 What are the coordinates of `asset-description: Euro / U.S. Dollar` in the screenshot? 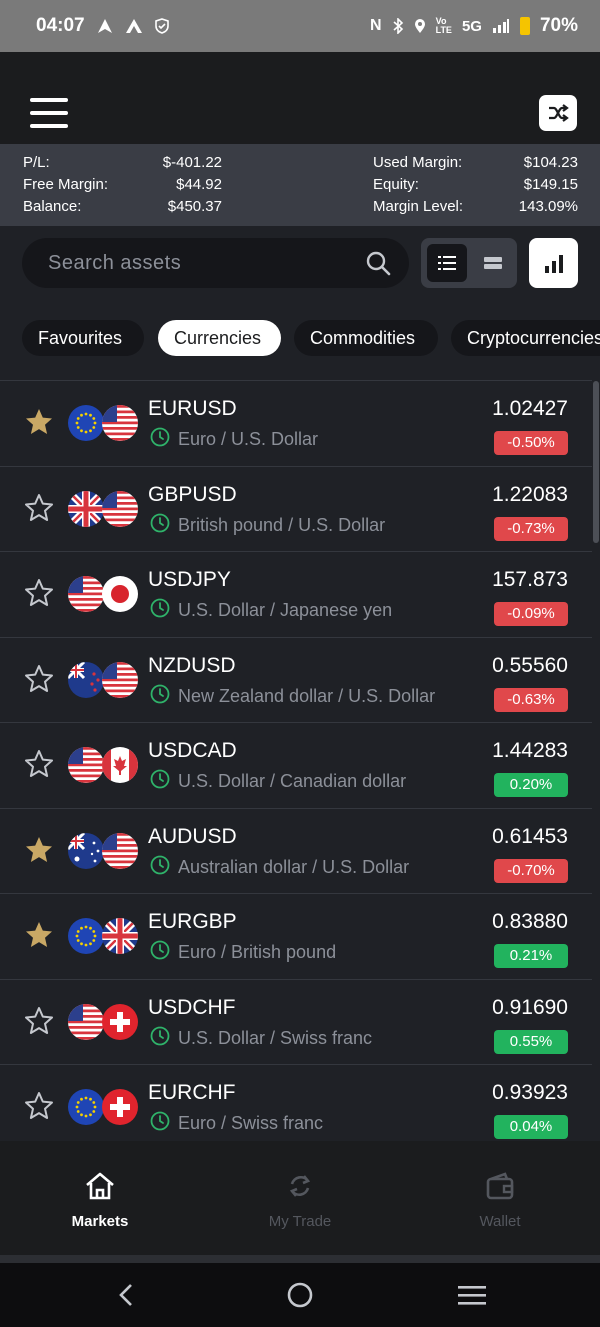 It's located at (234, 439).